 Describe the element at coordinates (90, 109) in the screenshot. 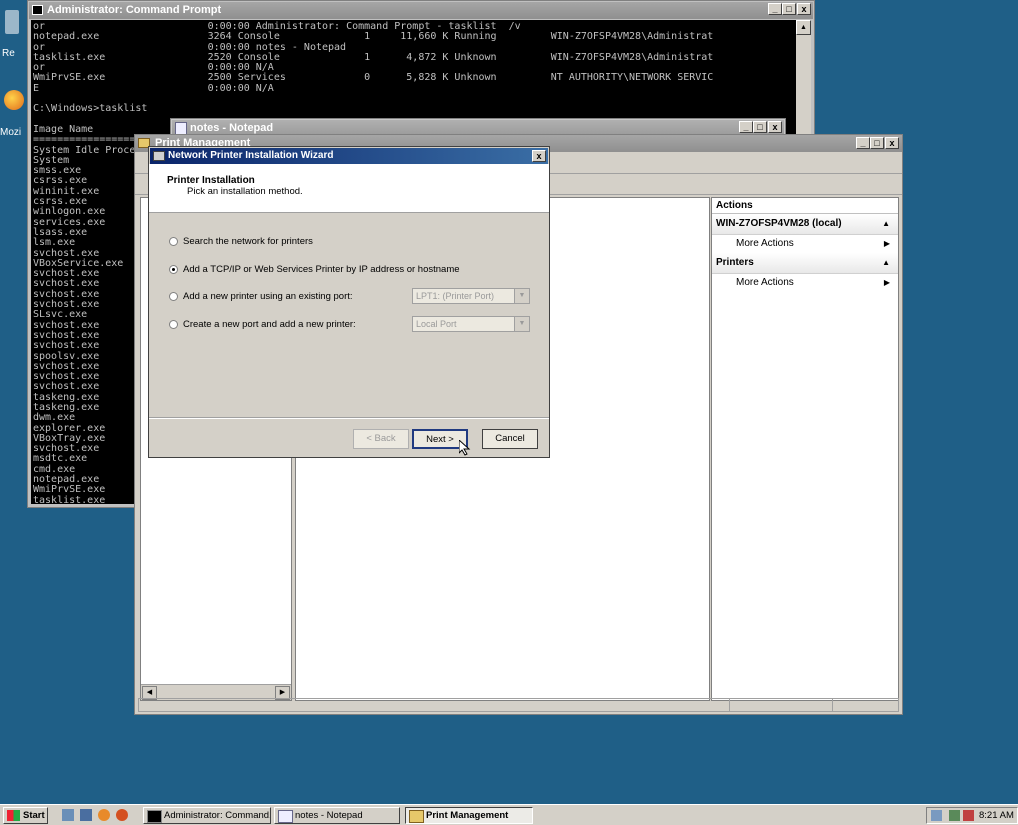

I see `console-line: C:\Windows>tasklist` at that location.